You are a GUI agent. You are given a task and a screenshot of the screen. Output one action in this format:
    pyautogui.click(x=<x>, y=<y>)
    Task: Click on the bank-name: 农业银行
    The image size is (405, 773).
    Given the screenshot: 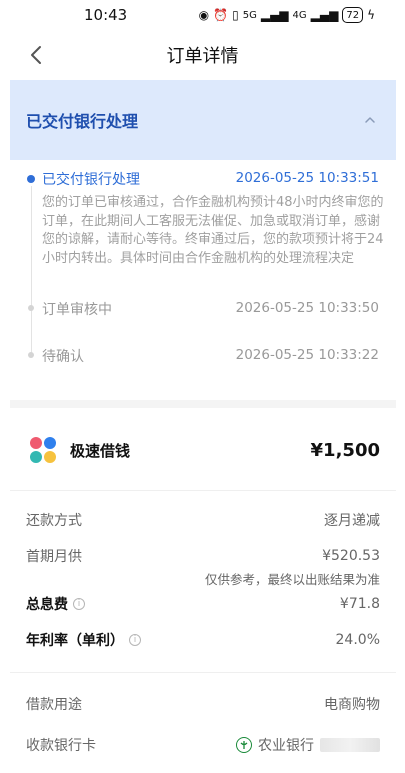 What is the action you would take?
    pyautogui.click(x=286, y=746)
    